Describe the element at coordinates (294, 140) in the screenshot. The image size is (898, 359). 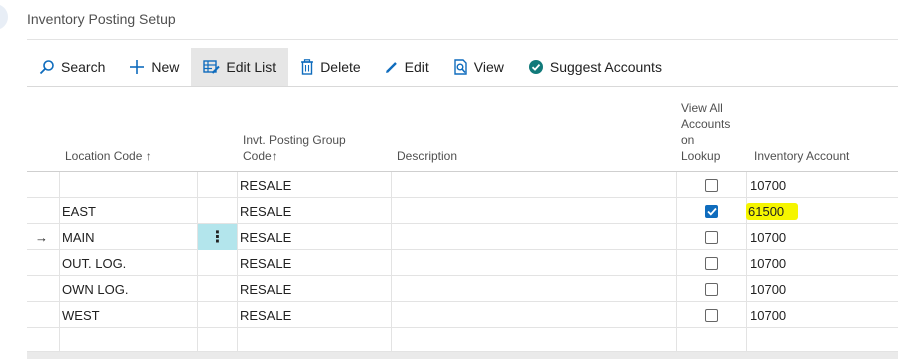
I see `posting-group-header-line1: Invt. Posting Group` at that location.